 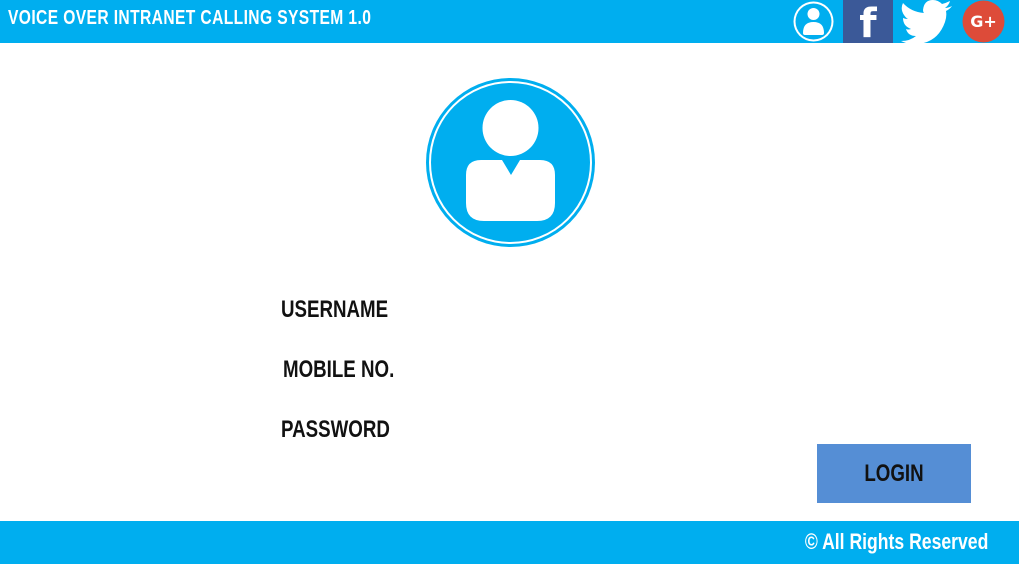 I want to click on copyright-text: © All Rights Reserved, so click(x=896, y=541).